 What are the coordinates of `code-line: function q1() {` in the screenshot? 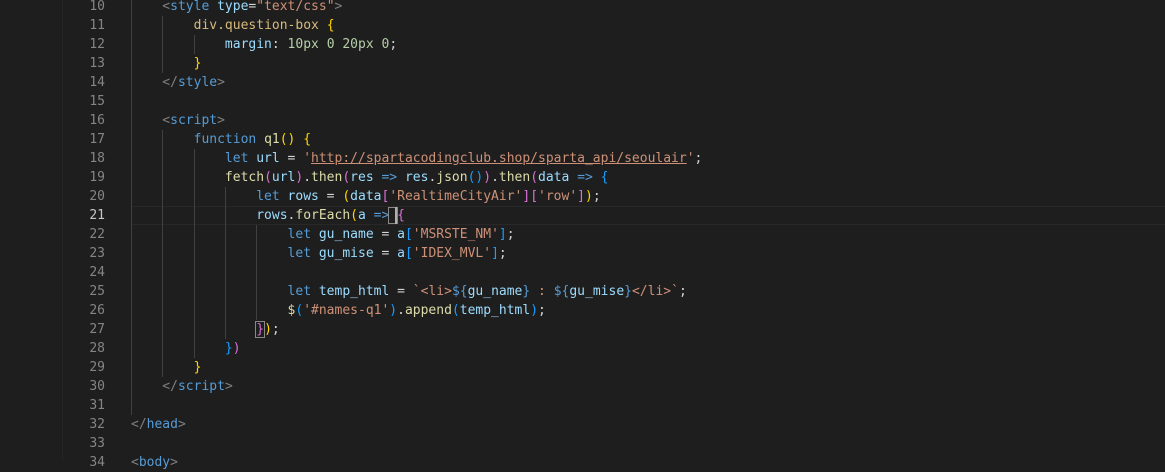 It's located at (221, 139).